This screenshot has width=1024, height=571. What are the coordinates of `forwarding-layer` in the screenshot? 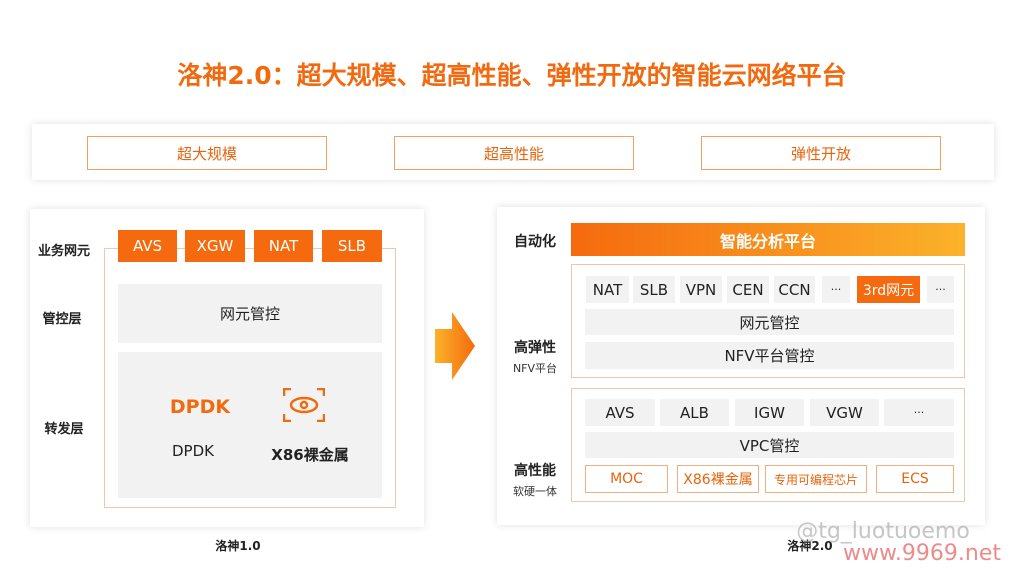 It's located at (250, 425).